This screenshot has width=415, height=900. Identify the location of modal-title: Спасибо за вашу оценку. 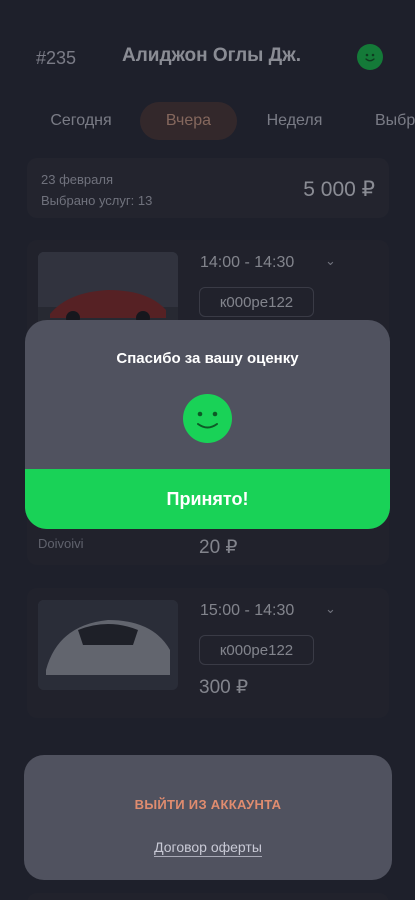
(207, 358).